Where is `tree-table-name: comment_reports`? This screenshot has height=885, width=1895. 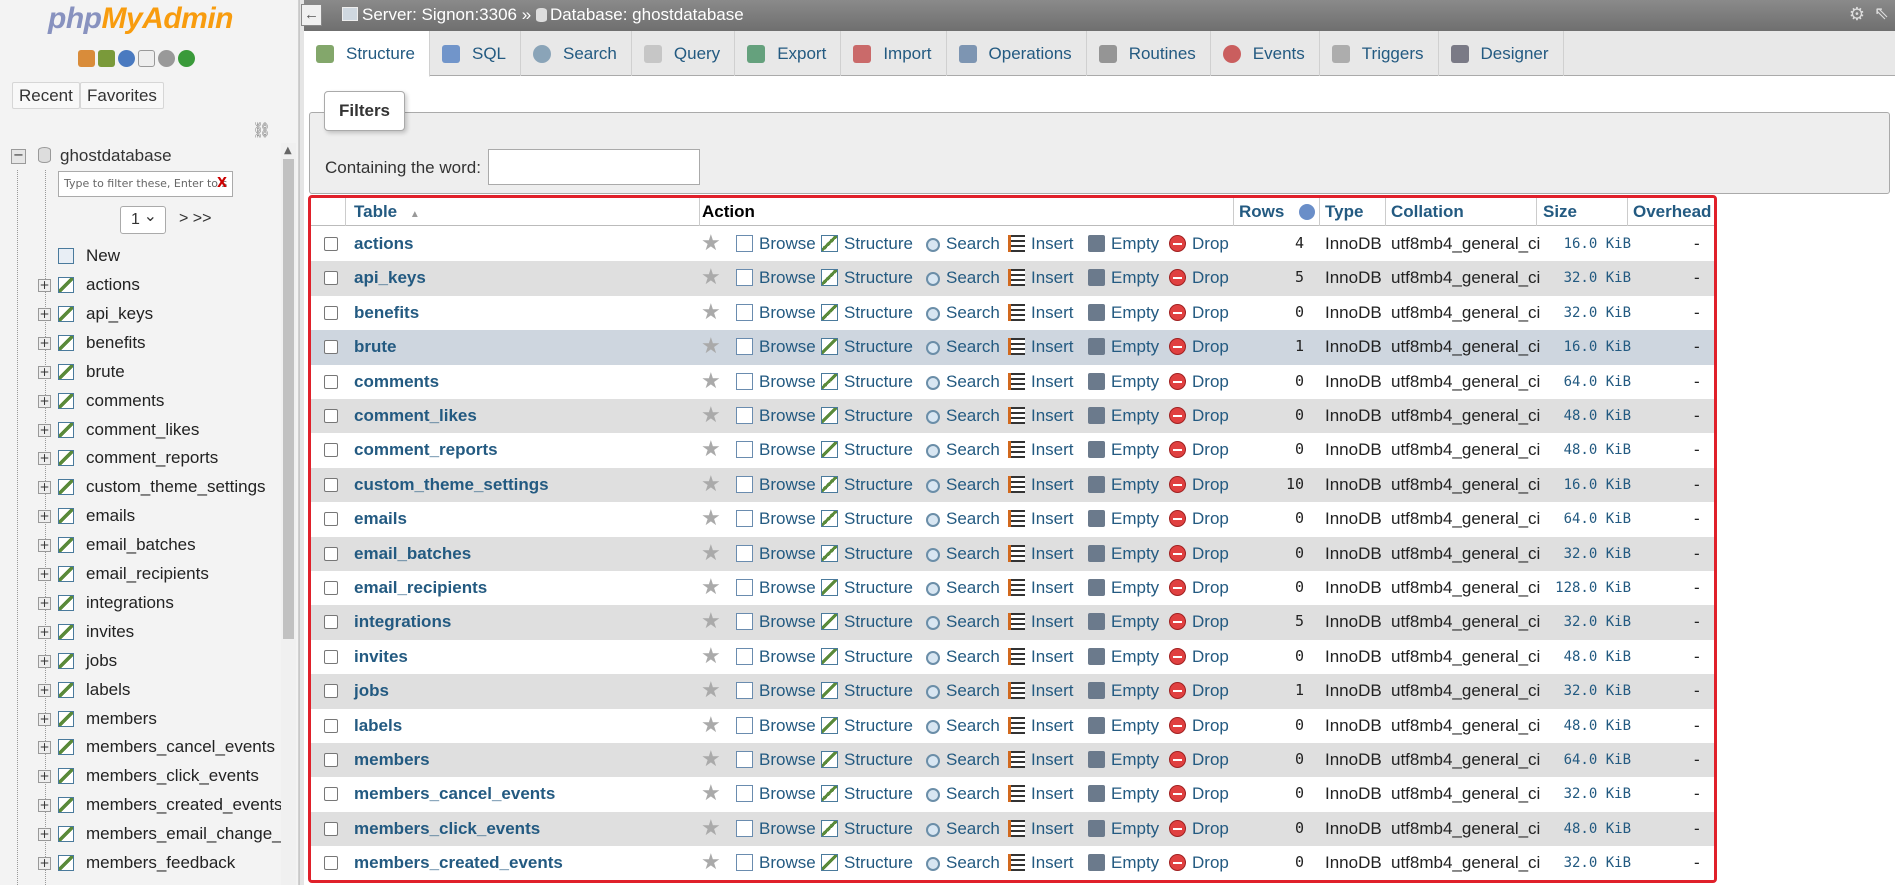
tree-table-name: comment_reports is located at coordinates (152, 458).